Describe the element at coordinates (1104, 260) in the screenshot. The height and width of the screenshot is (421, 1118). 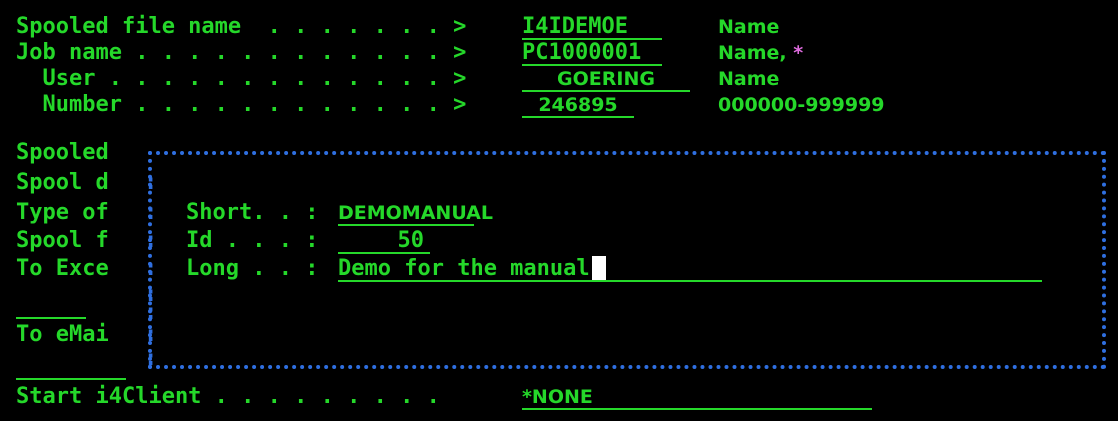
I see `popup-window-right-border` at that location.